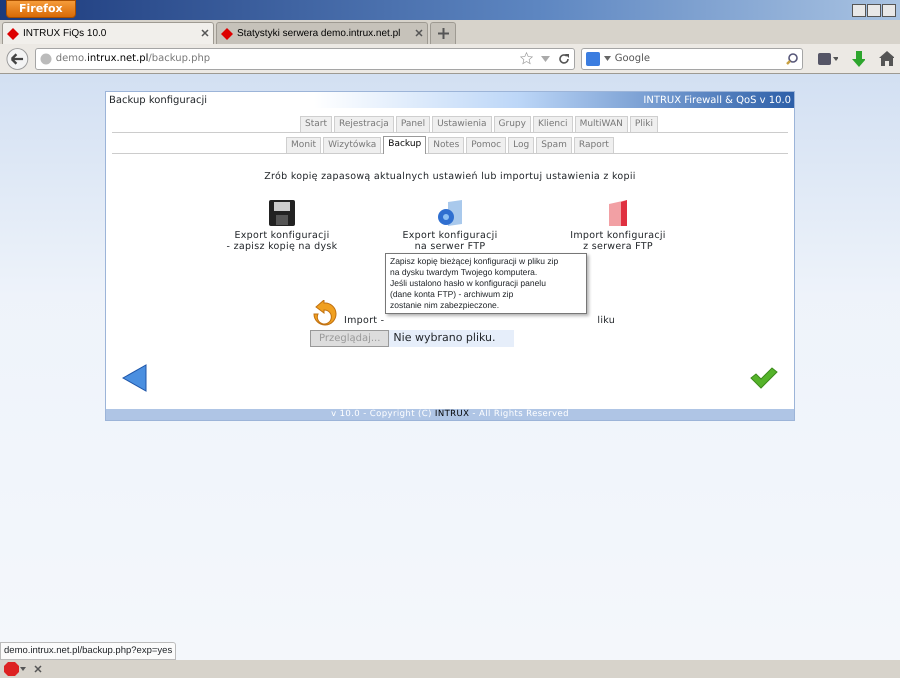  I want to click on plus-icon, so click(443, 33).